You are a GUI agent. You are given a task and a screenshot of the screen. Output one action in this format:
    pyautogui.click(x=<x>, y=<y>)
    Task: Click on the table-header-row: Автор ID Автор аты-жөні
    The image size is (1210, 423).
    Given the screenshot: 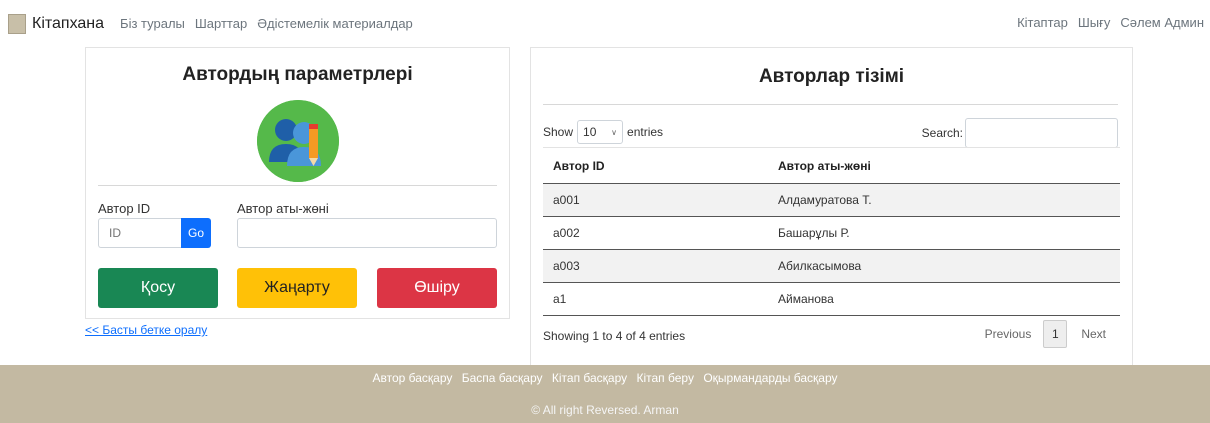 What is the action you would take?
    pyautogui.click(x=831, y=165)
    